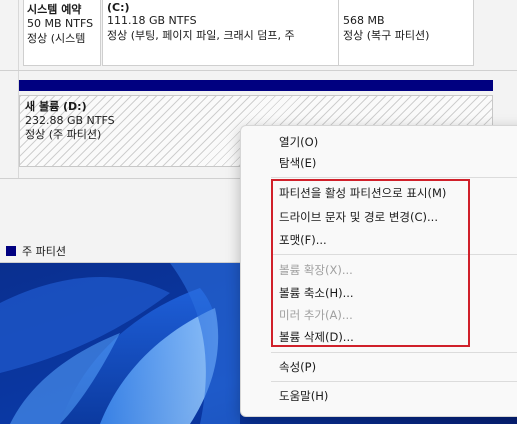 Image resolution: width=517 pixels, height=424 pixels. Describe the element at coordinates (9, 89) in the screenshot. I see `disk-label-column` at that location.